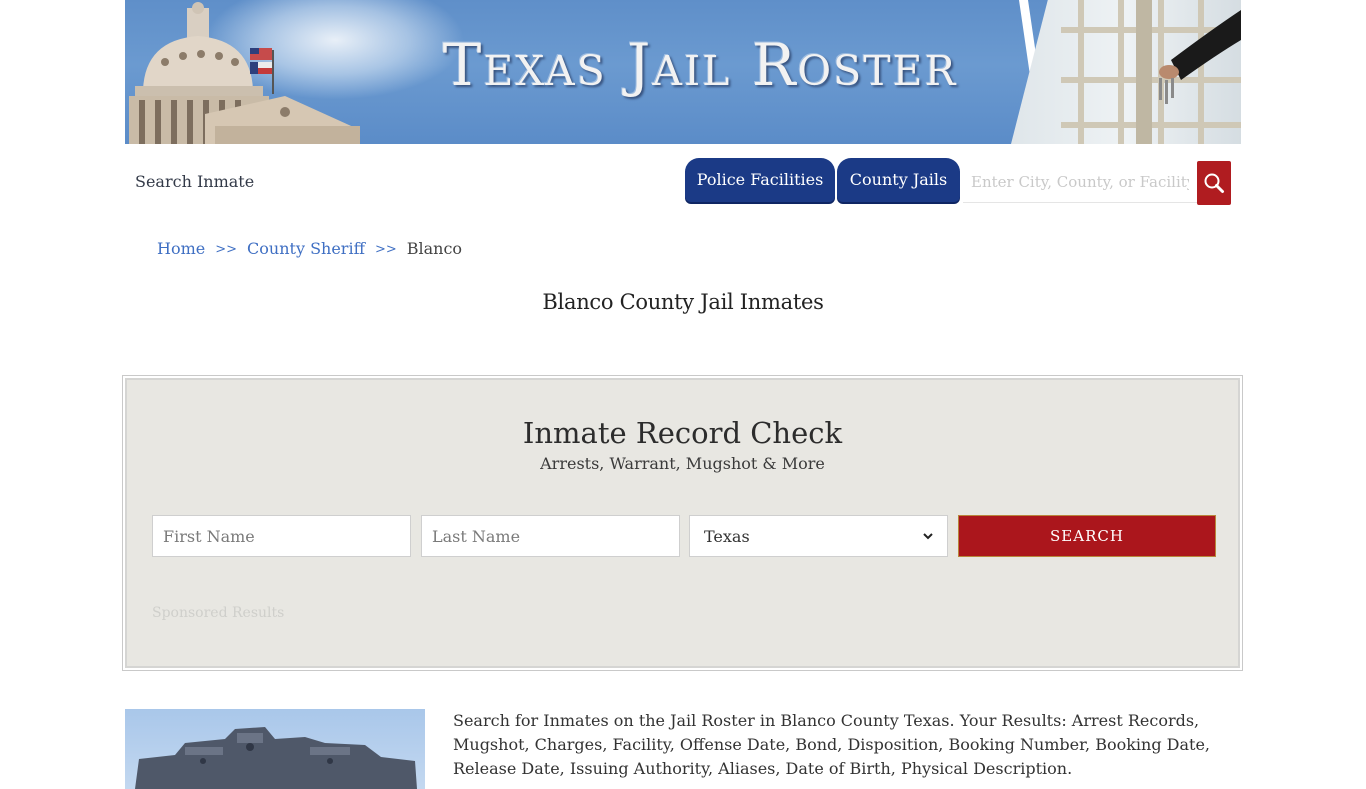 The width and height of the screenshot is (1366, 789). What do you see at coordinates (700, 65) in the screenshot?
I see `site-title: Texas Jail Roster` at bounding box center [700, 65].